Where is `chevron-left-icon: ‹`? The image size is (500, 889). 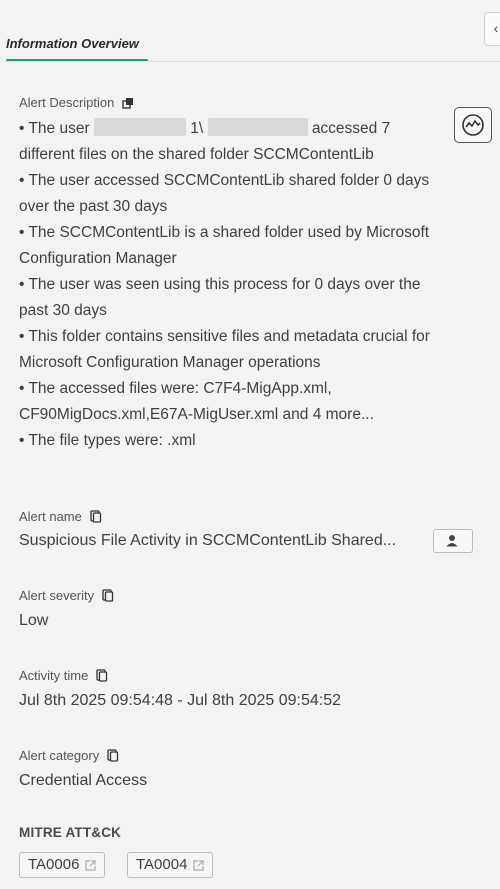
chevron-left-icon: ‹ is located at coordinates (496, 28).